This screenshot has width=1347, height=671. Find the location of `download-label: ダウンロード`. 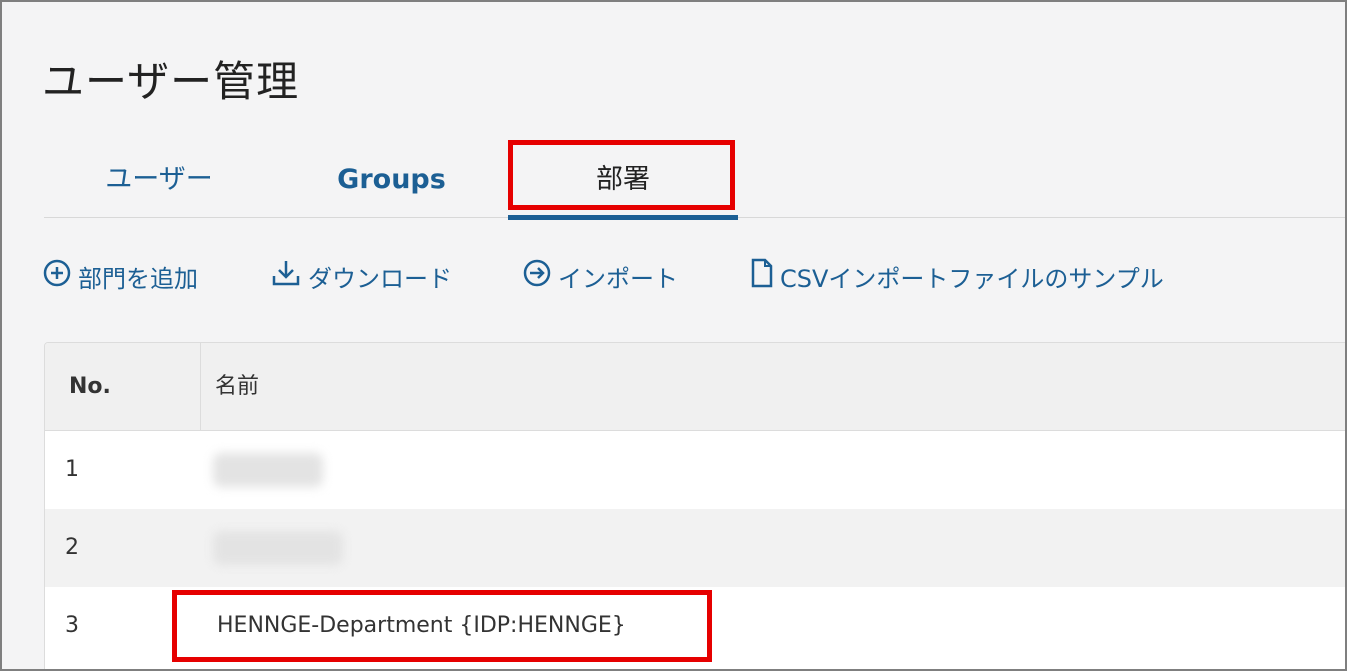

download-label: ダウンロード is located at coordinates (380, 278).